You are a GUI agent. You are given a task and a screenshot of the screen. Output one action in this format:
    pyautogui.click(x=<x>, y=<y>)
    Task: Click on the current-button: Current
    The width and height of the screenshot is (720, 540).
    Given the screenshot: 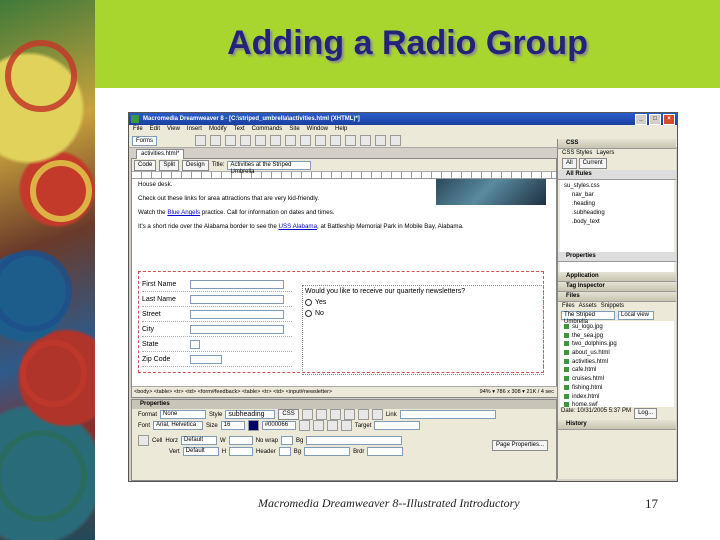 What is the action you would take?
    pyautogui.click(x=592, y=163)
    